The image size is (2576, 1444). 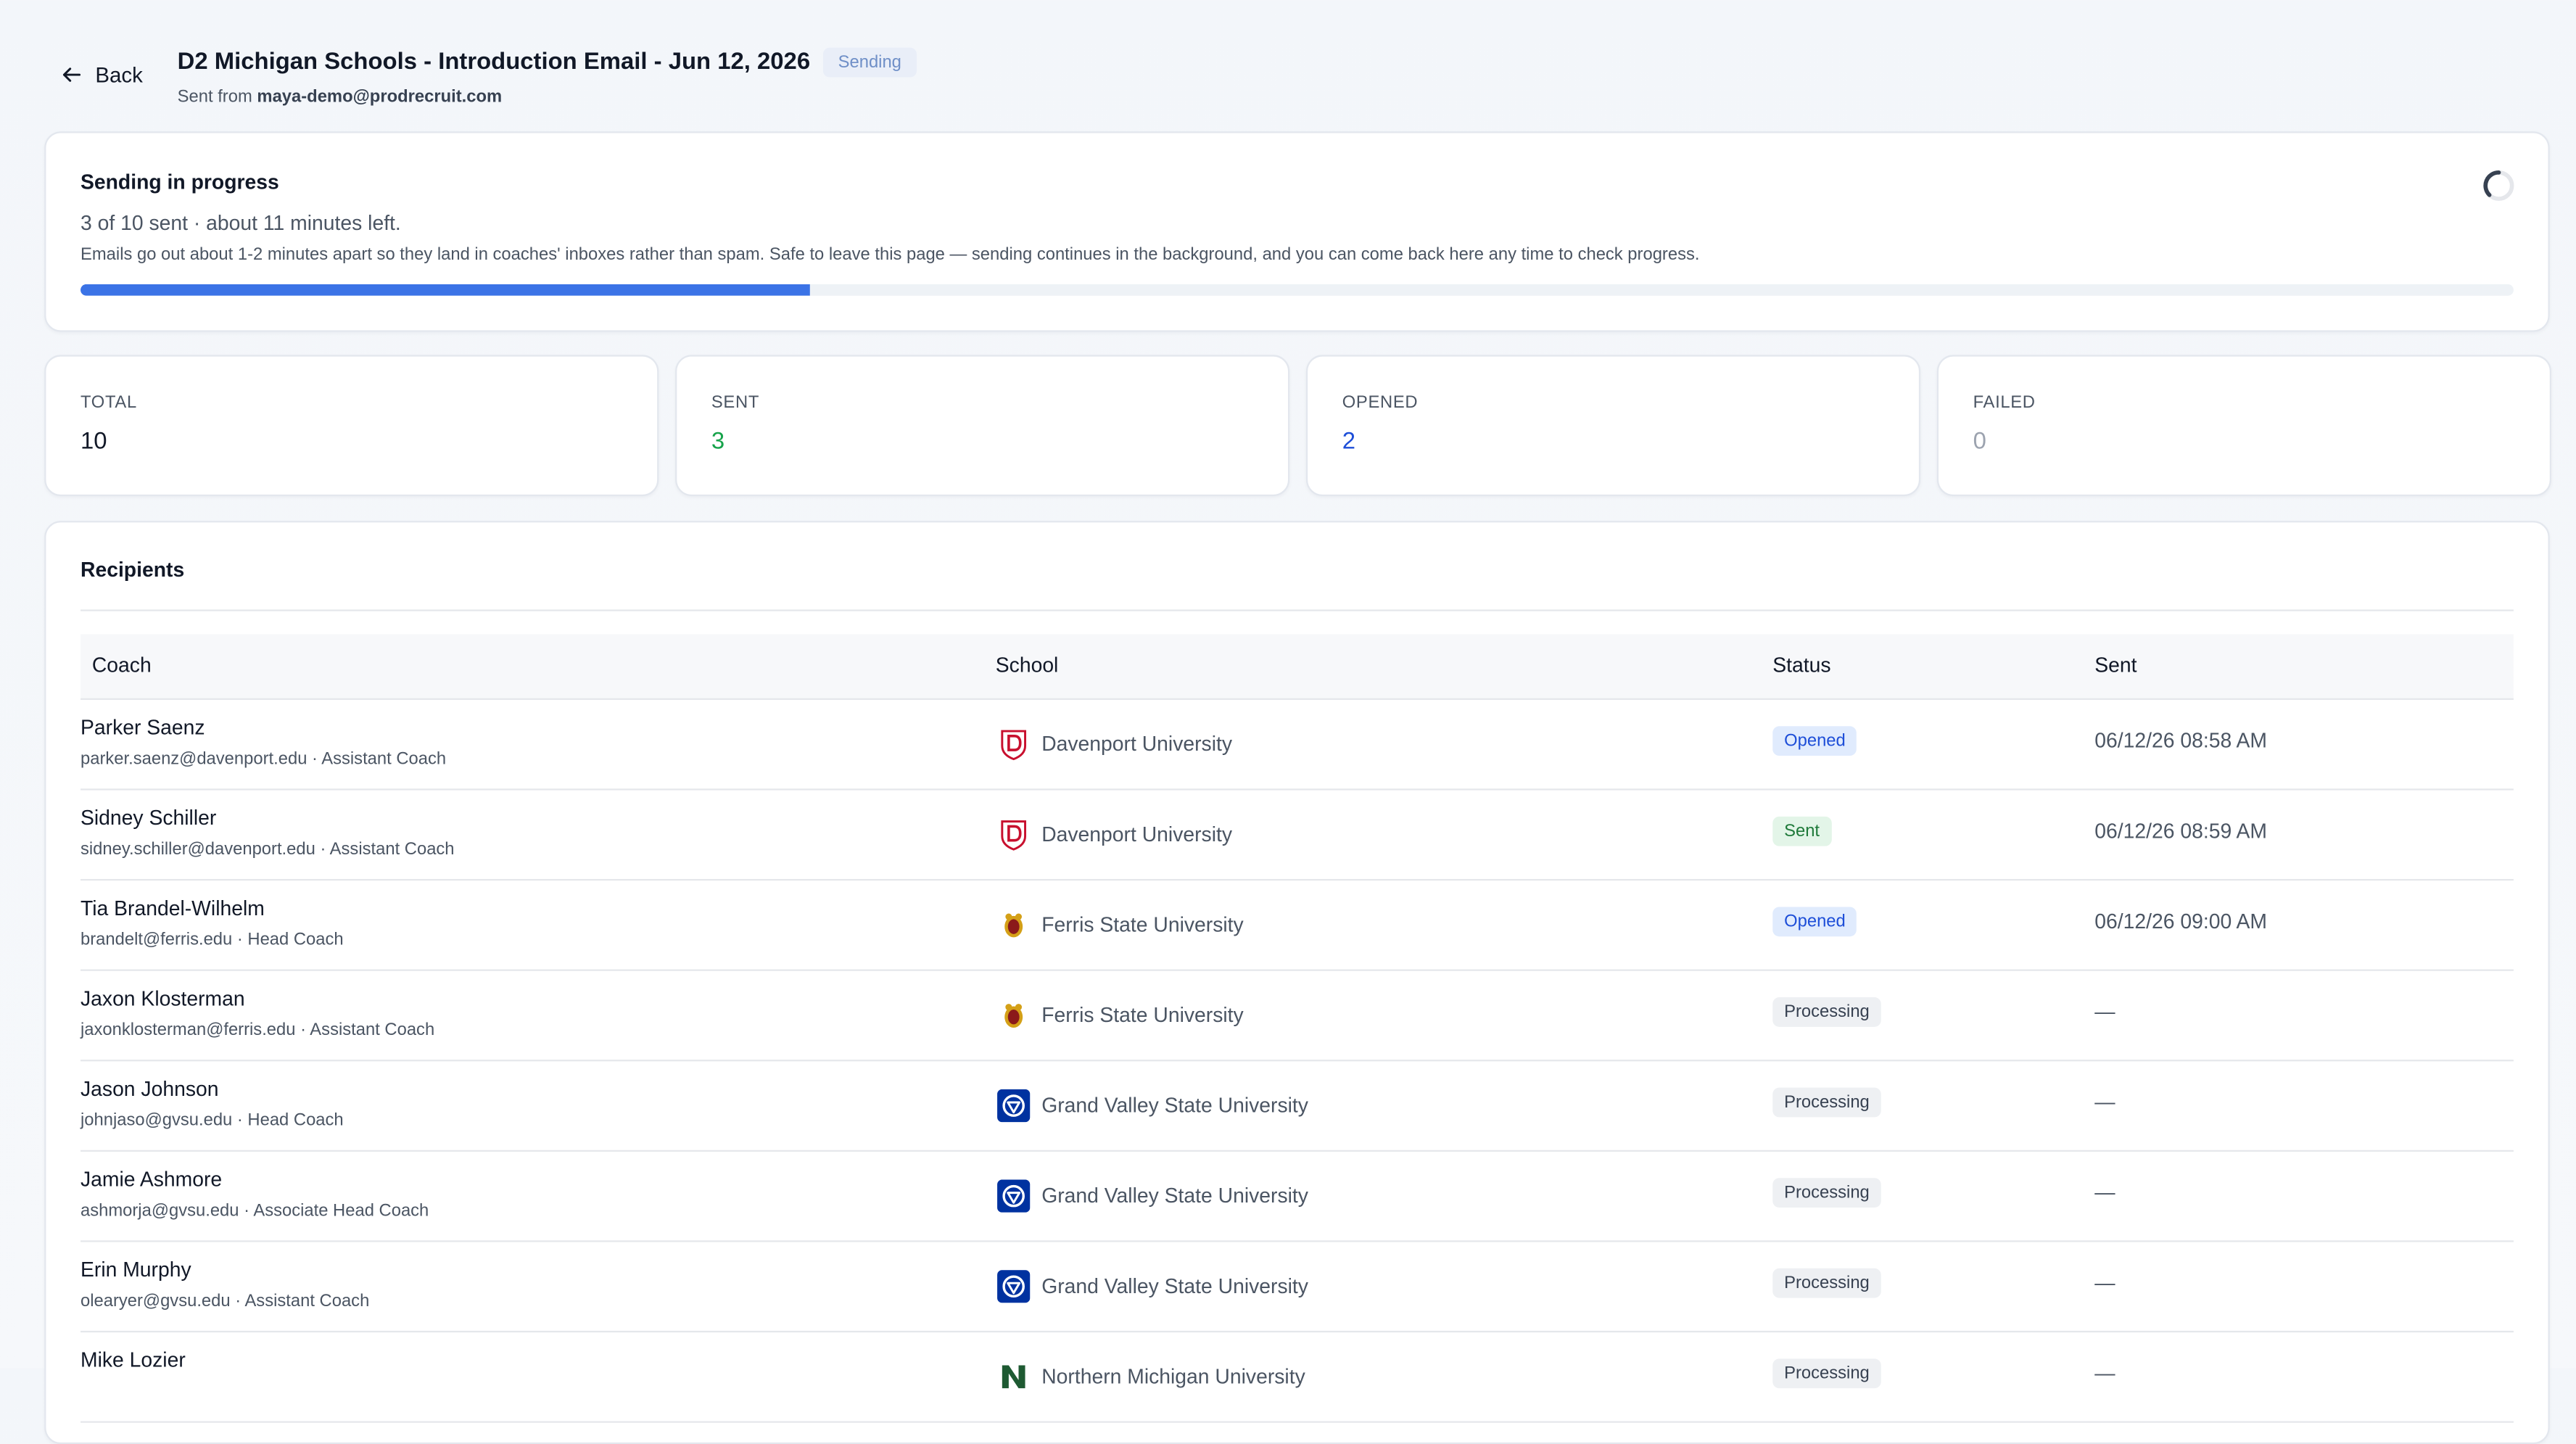 I want to click on stat-label: TOTAL, so click(x=108, y=402).